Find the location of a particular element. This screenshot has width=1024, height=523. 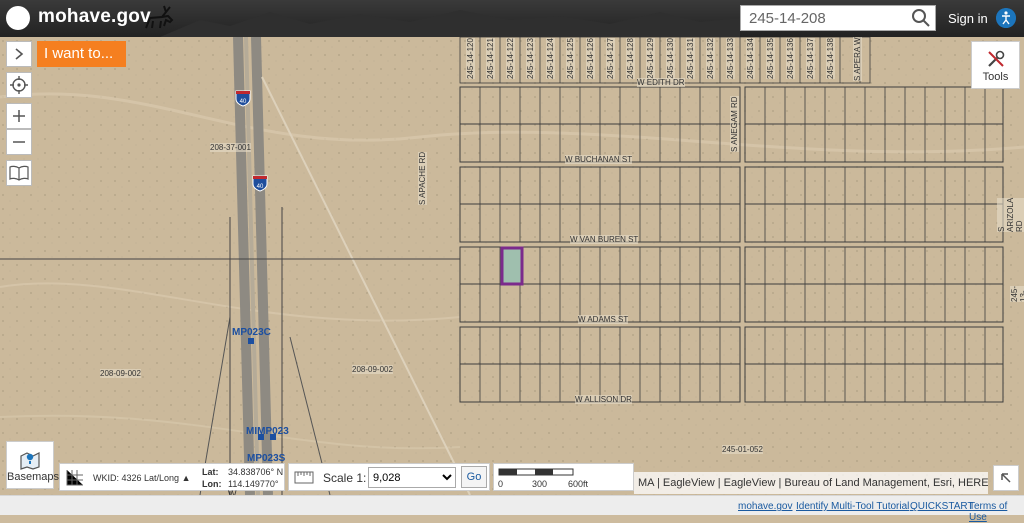

mountain-silhouette-decoration is located at coordinates (450, 23).